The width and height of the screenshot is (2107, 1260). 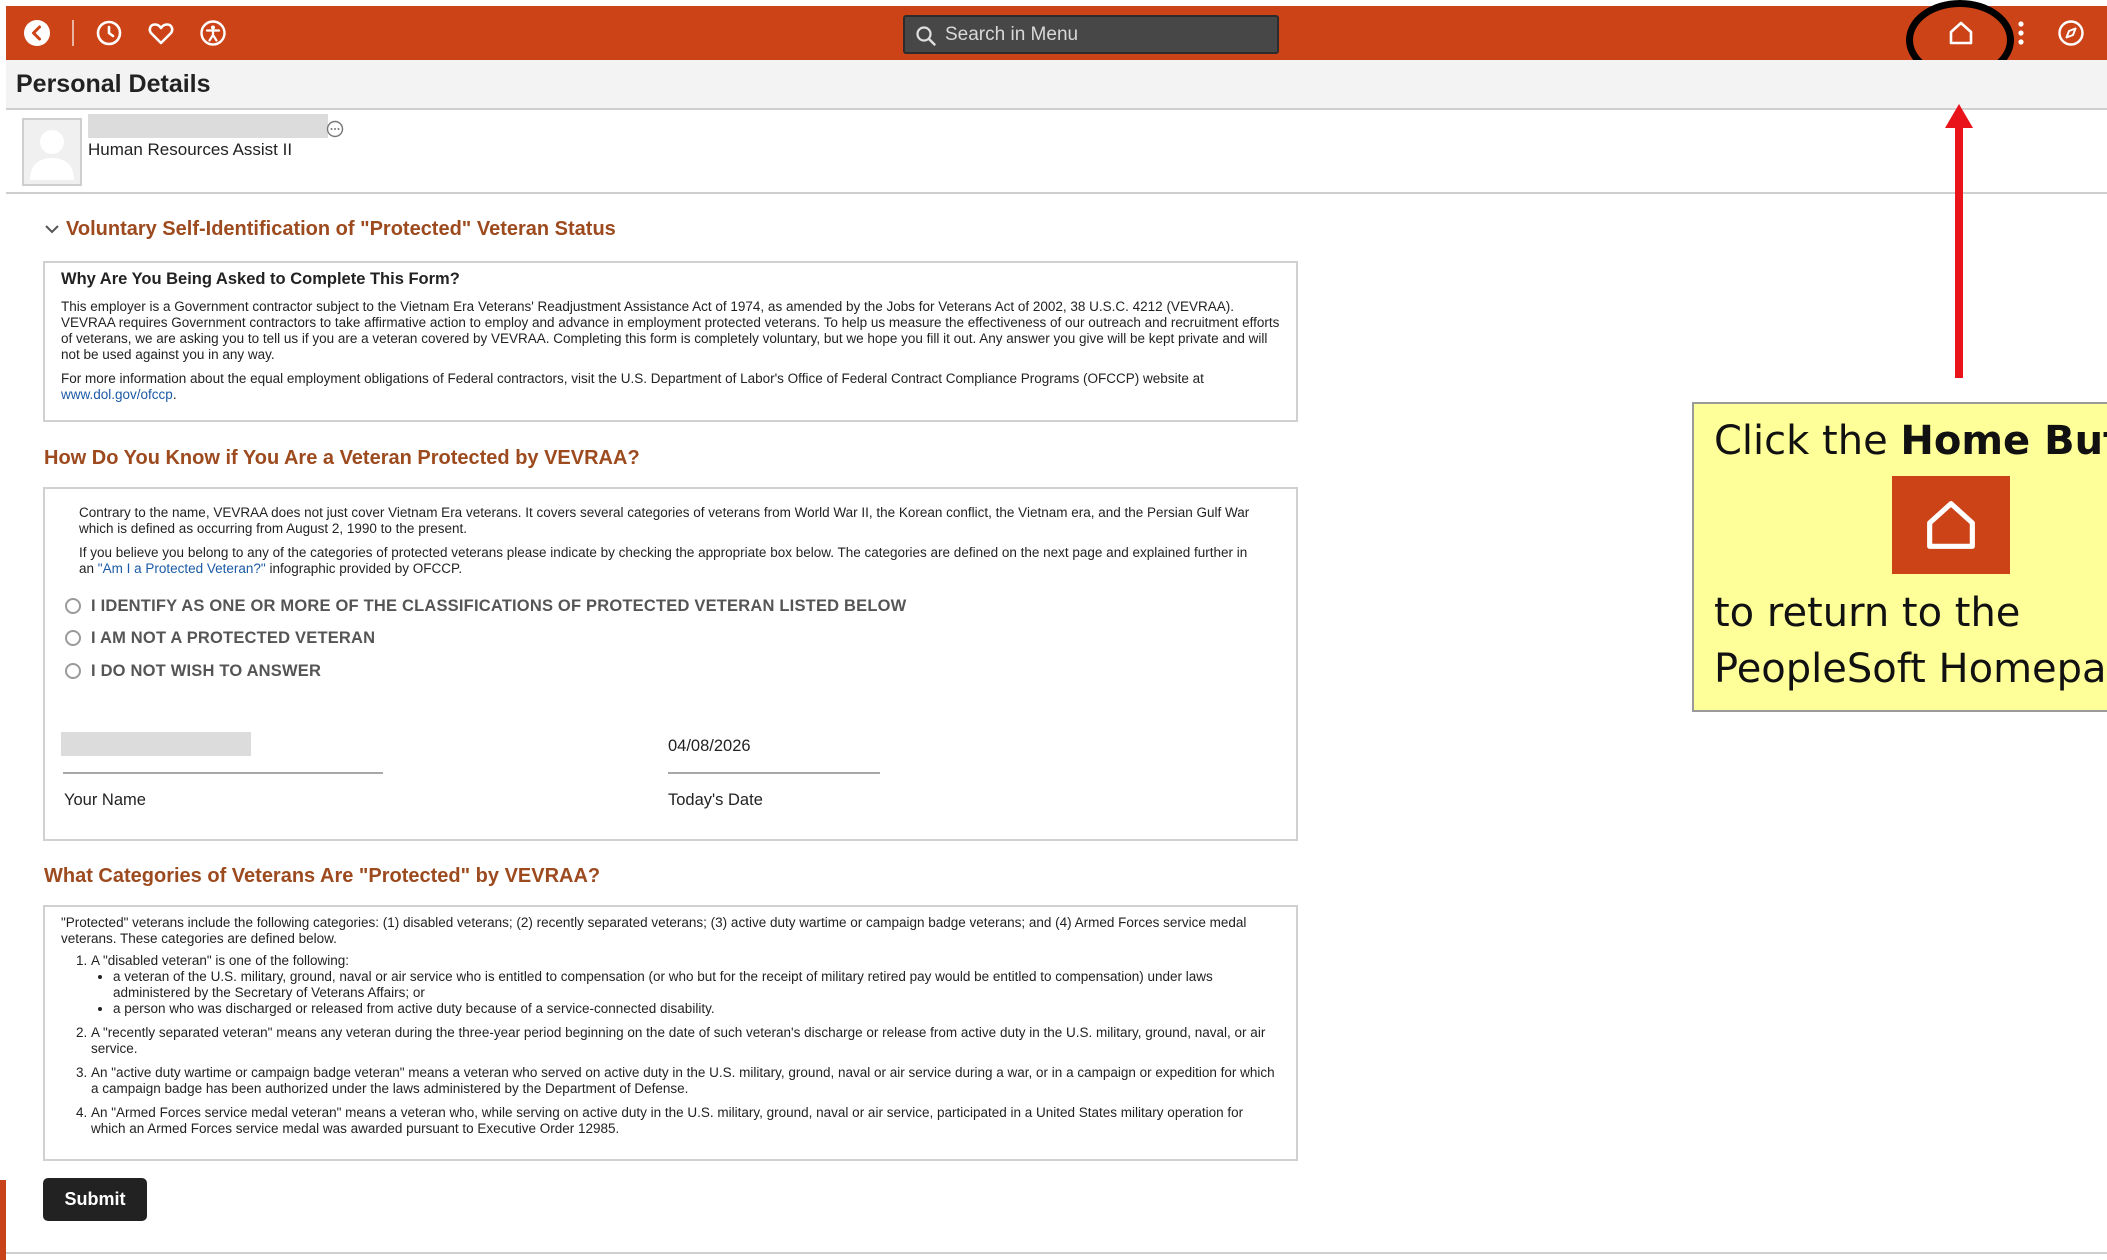 I want to click on toolbar-separator, so click(x=73, y=33).